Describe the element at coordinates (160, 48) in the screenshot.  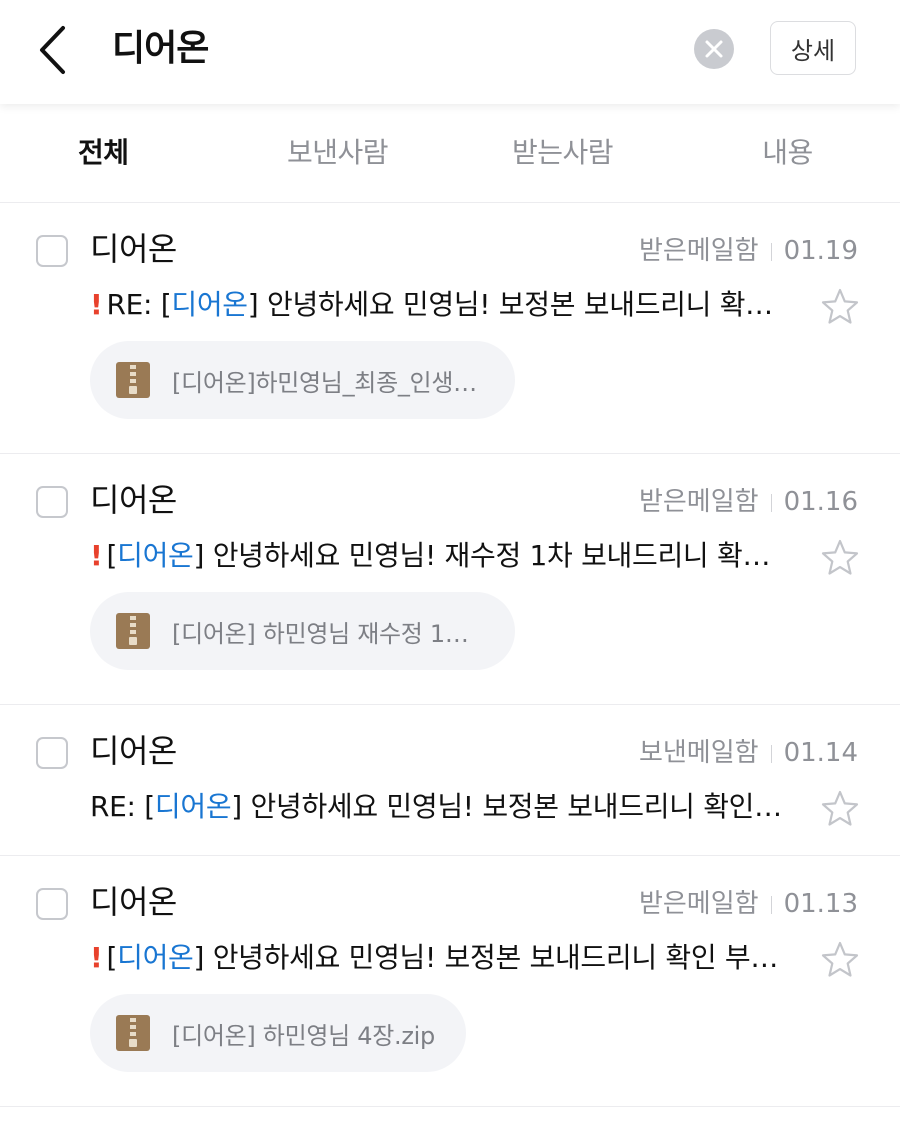
I see `search-query-title: 디어온` at that location.